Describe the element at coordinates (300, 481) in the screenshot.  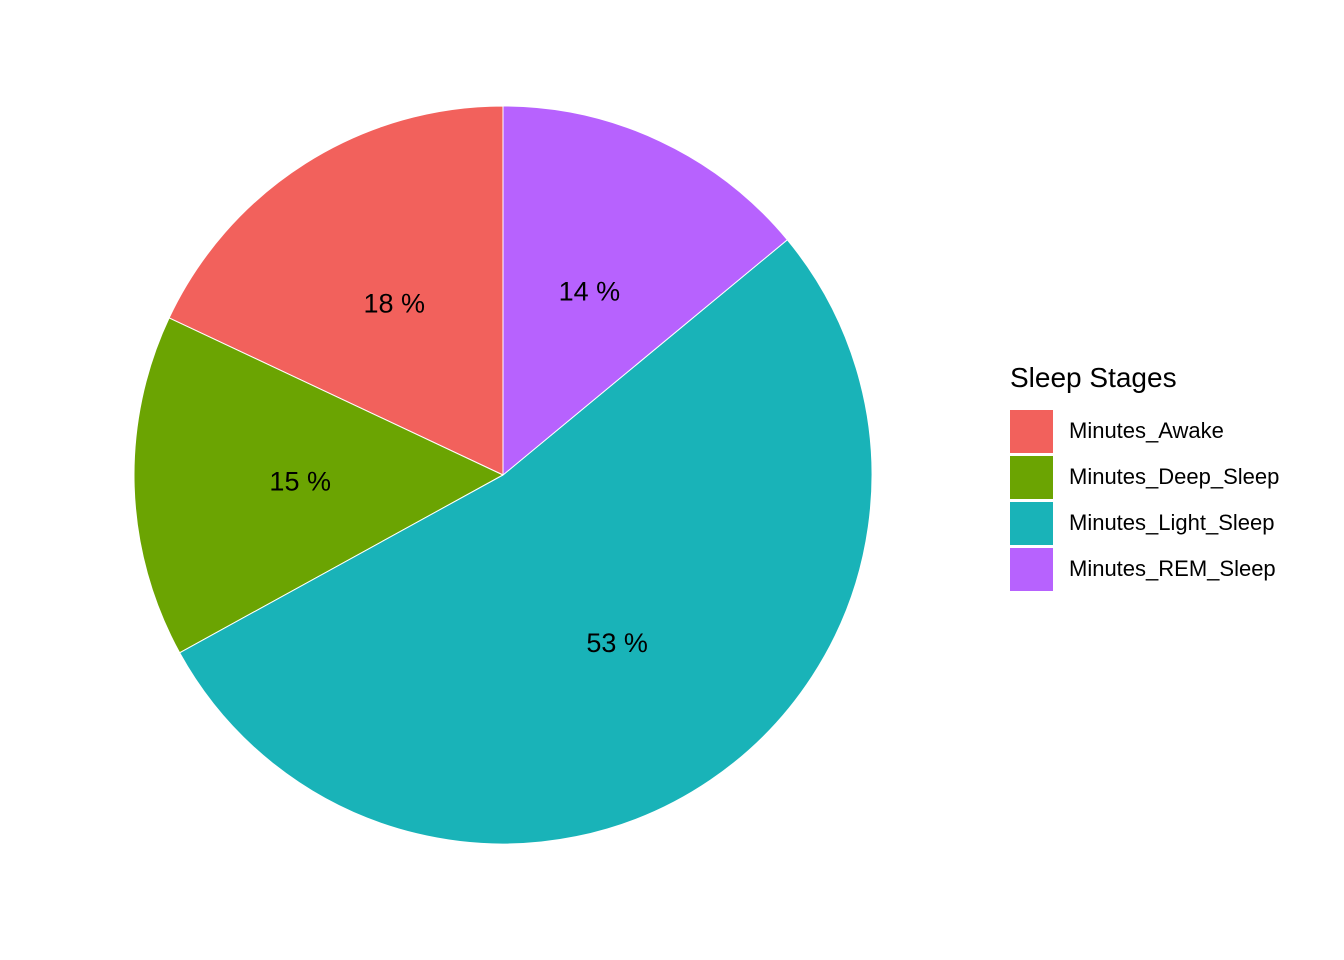
I see `slice-label: 15 %` at that location.